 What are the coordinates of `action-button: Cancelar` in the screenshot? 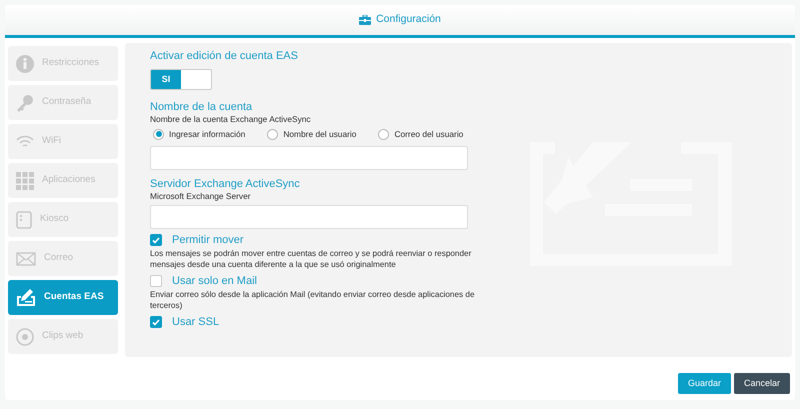 It's located at (762, 383).